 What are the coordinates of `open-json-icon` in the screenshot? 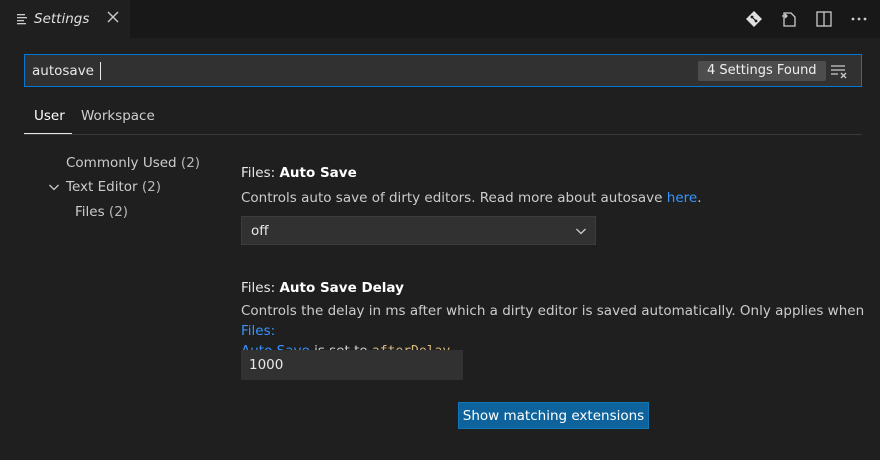 It's located at (789, 19).